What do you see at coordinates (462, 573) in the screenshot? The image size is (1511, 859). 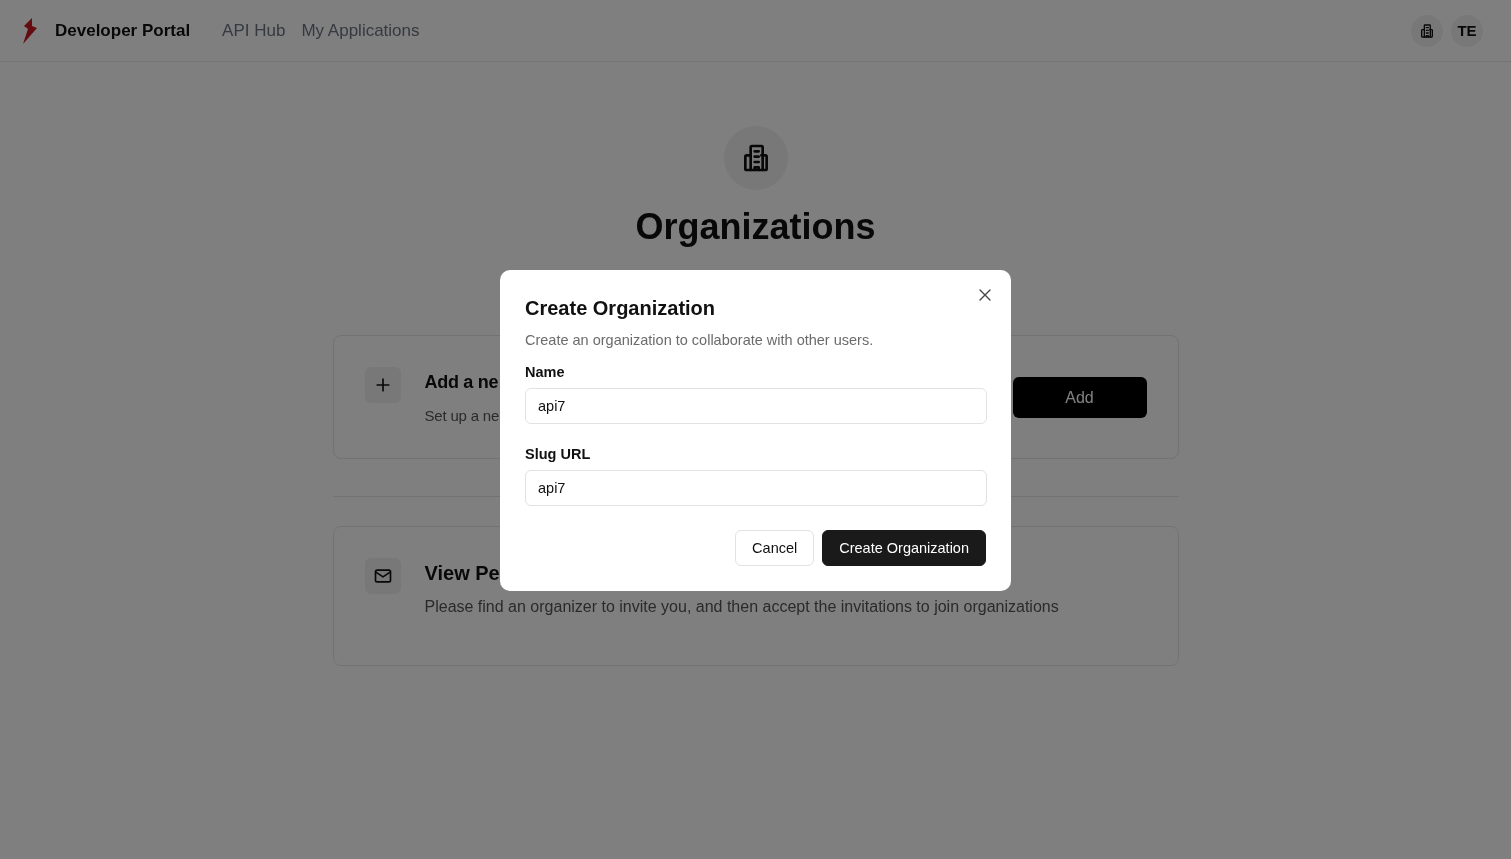 I see `card-title: View Pe` at bounding box center [462, 573].